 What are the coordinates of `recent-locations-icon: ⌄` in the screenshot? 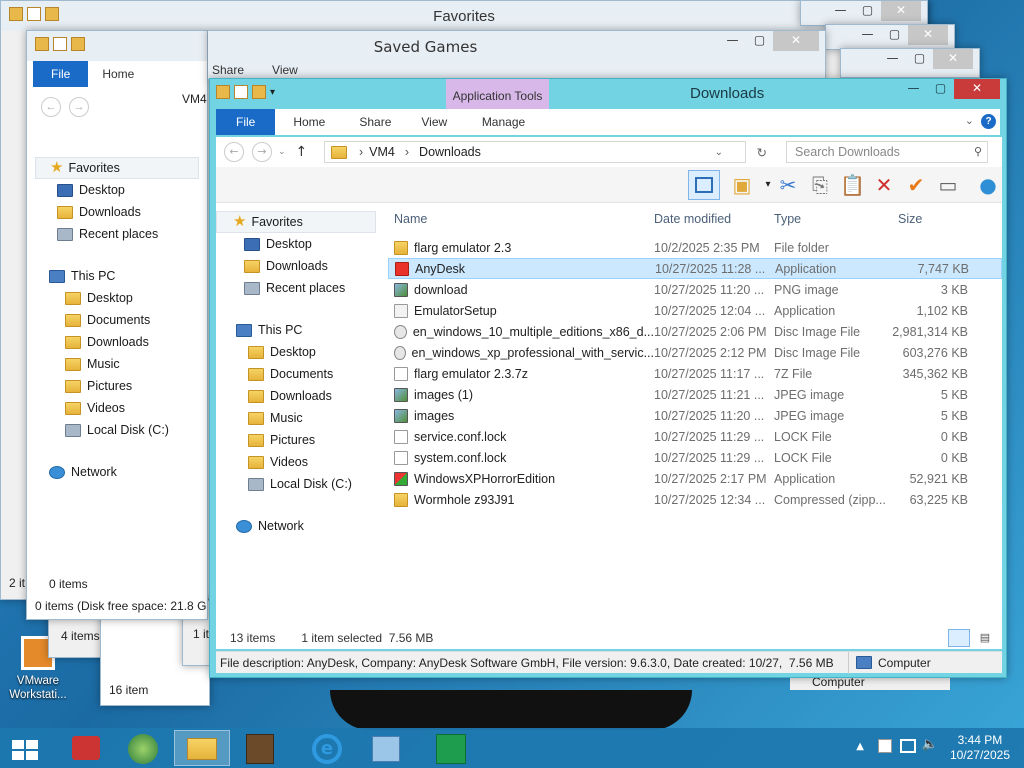 It's located at (282, 152).